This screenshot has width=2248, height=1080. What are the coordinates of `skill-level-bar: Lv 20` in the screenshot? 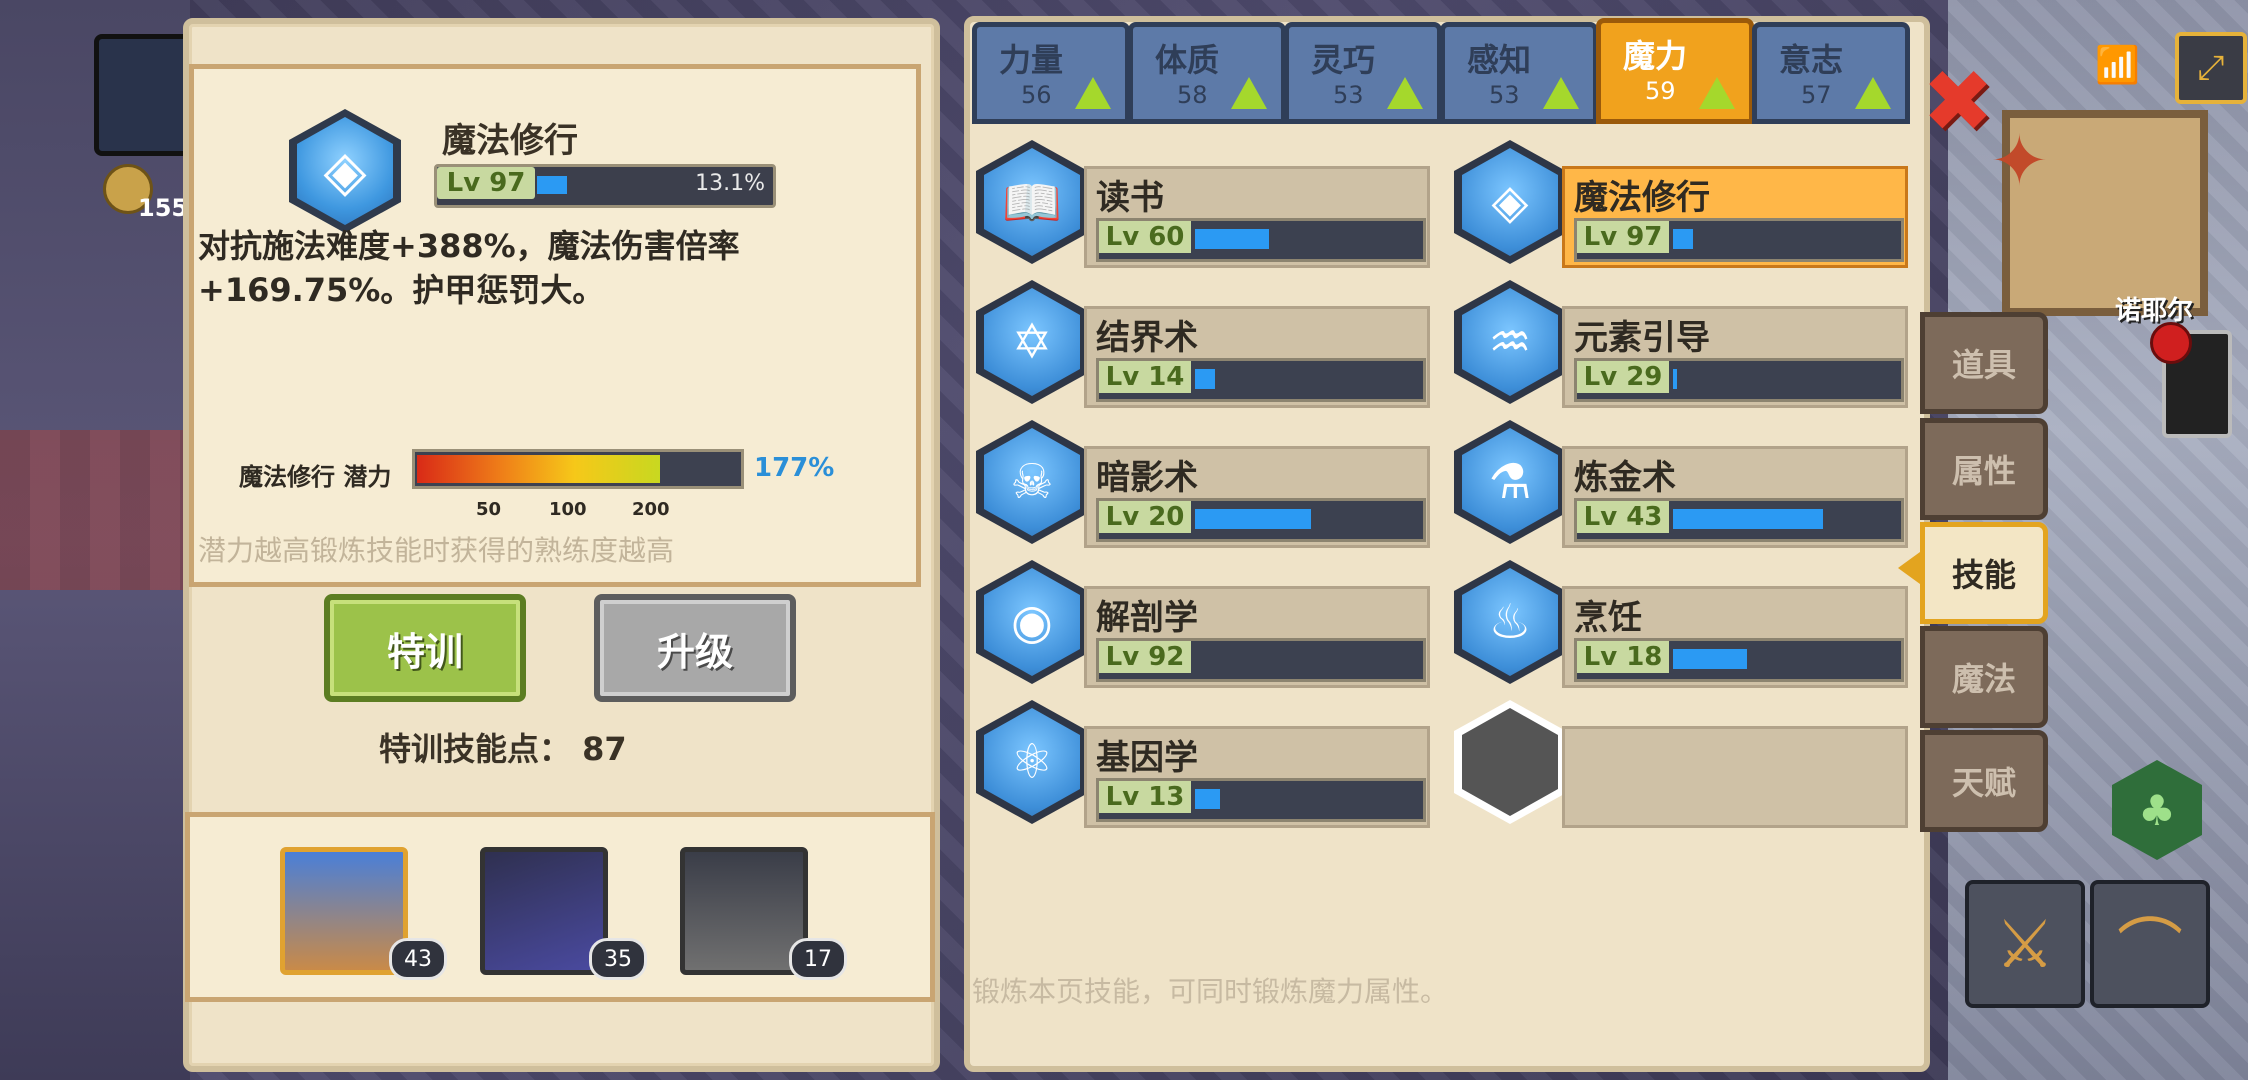 It's located at (1261, 520).